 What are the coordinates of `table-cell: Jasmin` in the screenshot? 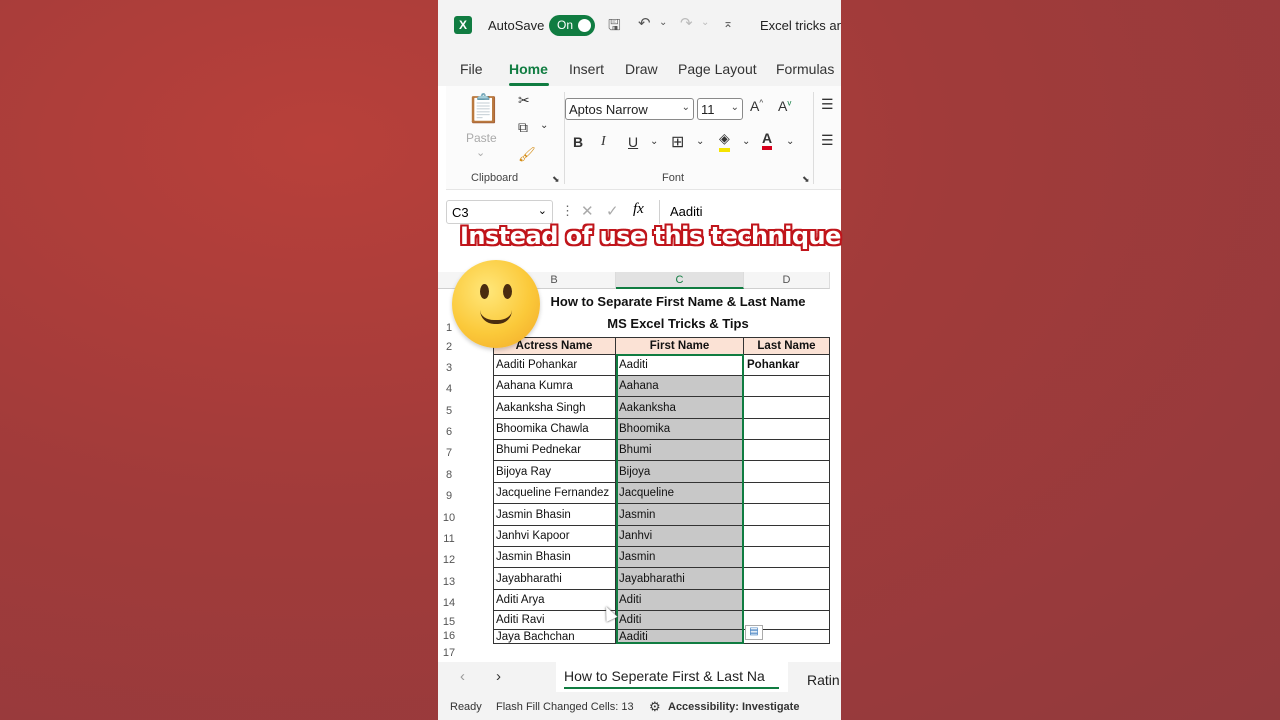 It's located at (680, 557).